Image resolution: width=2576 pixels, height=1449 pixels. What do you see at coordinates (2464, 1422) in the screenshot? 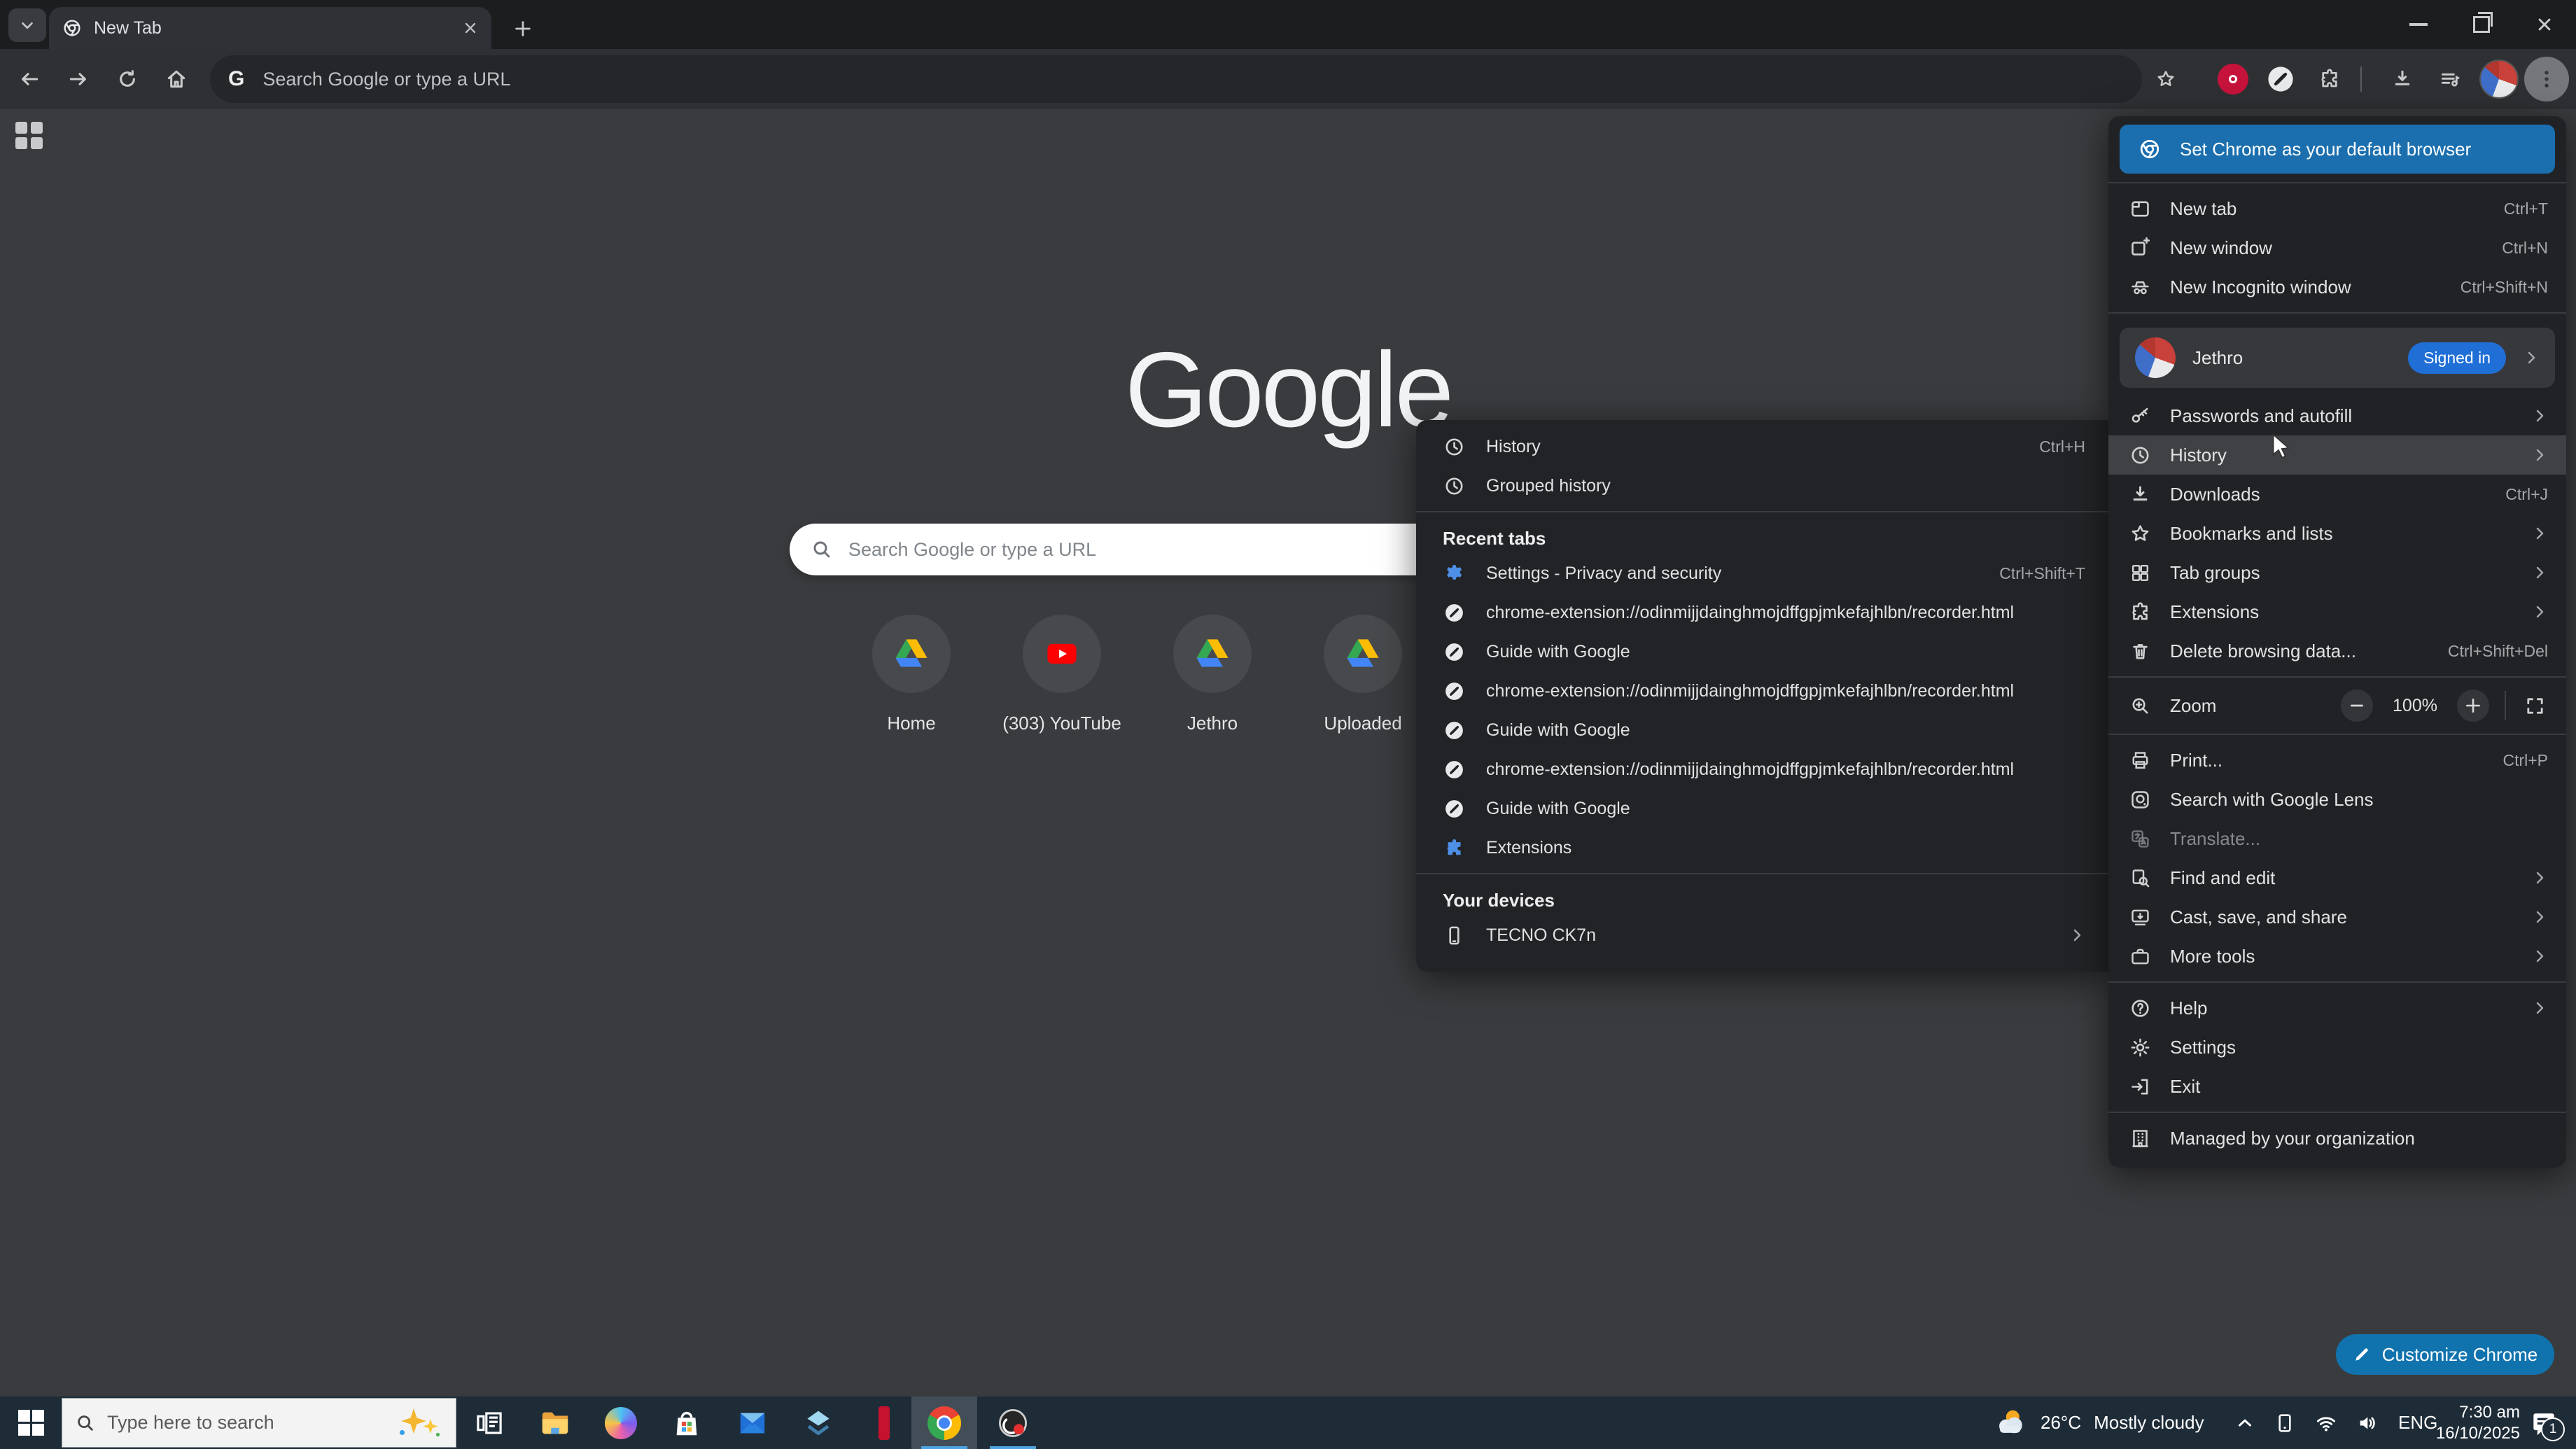
I see `clock: 7:30 am 16/10/2025` at bounding box center [2464, 1422].